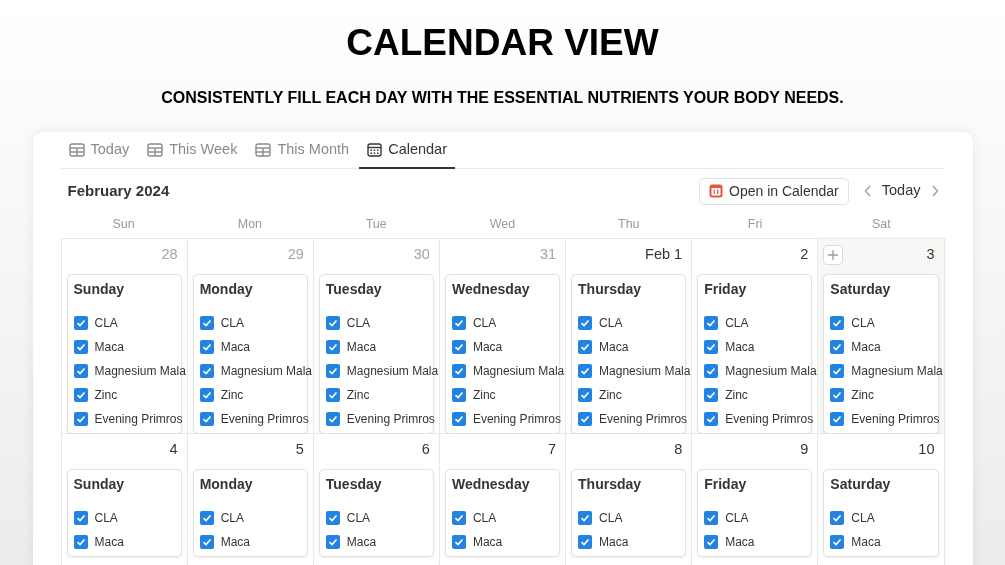  Describe the element at coordinates (487, 542) in the screenshot. I see `supplement-label: Maca` at that location.